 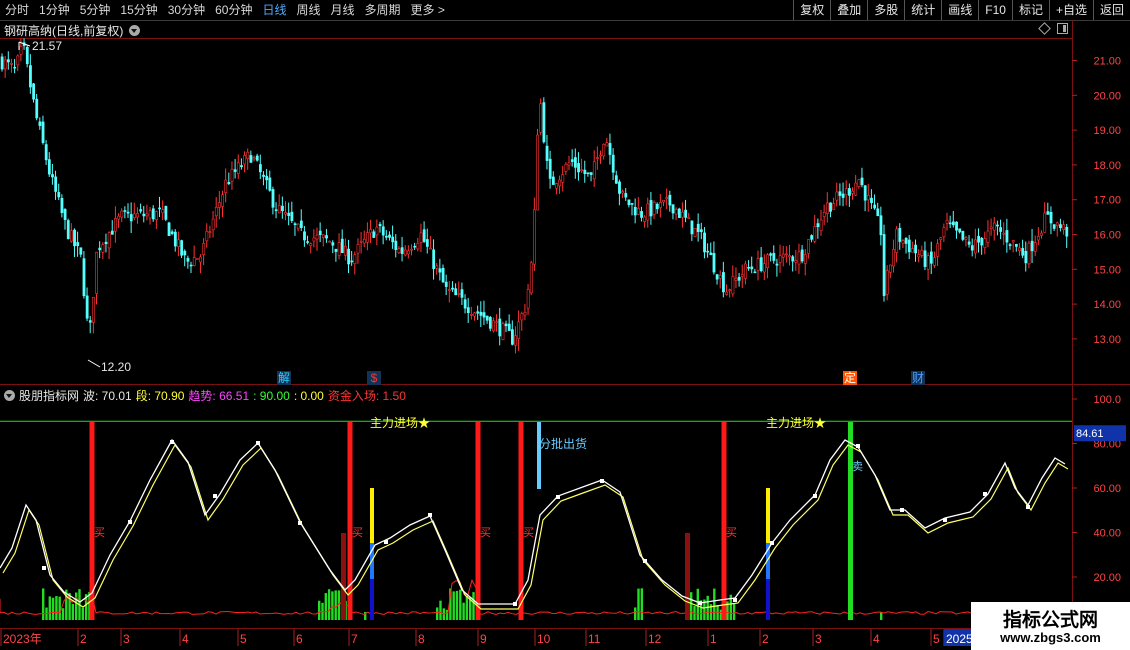 I want to click on time-axis-label: 1, so click(x=713, y=639).